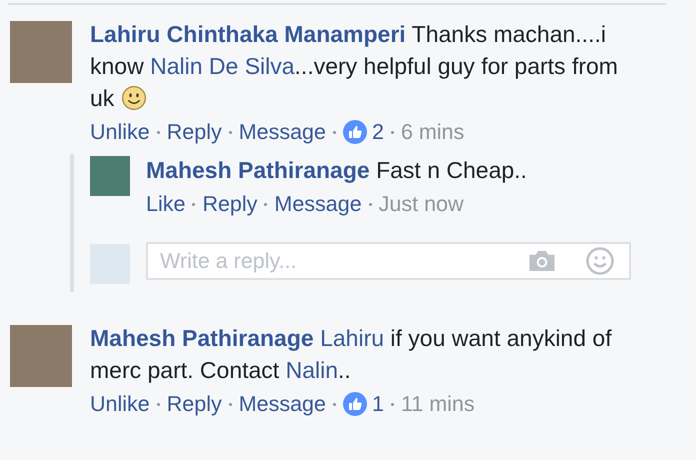  What do you see at coordinates (432, 132) in the screenshot?
I see `timestamp: 6 mins` at bounding box center [432, 132].